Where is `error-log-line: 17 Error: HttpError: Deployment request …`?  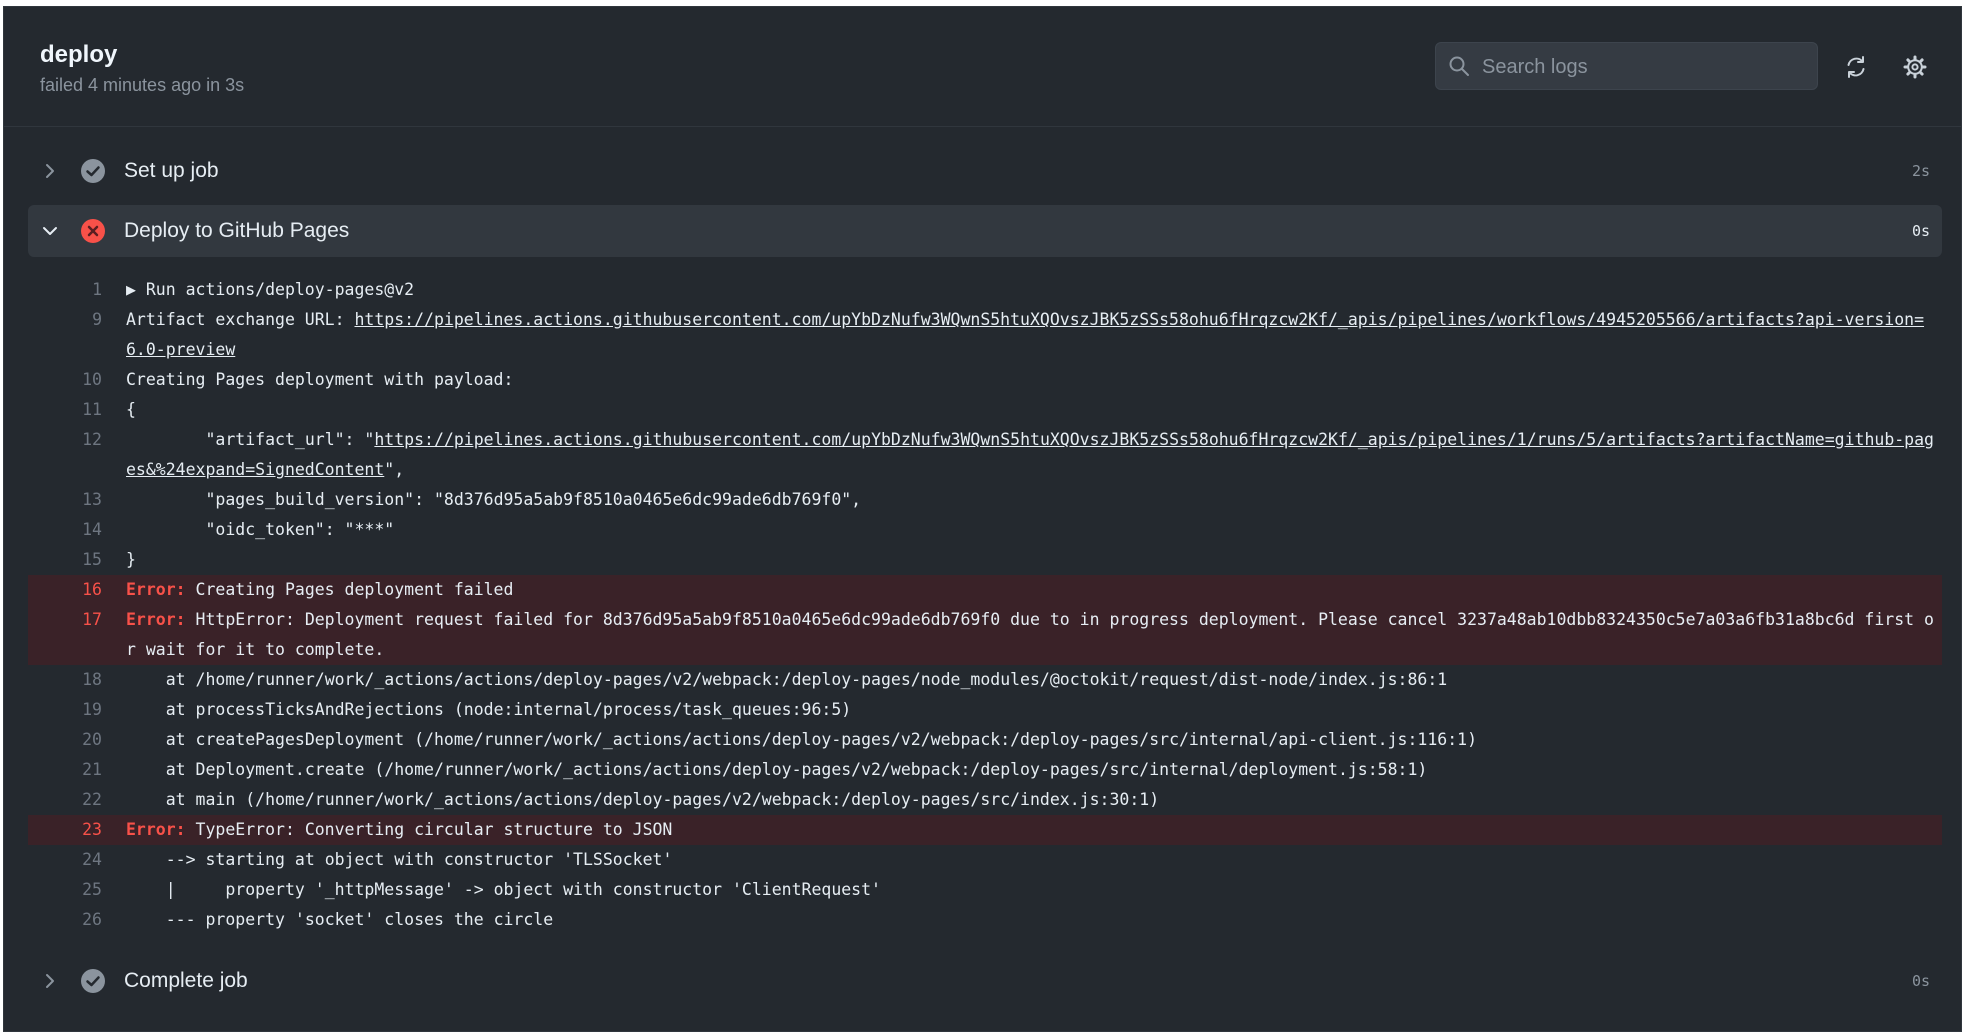 error-log-line: 17 Error: HttpError: Deployment request … is located at coordinates (985, 635).